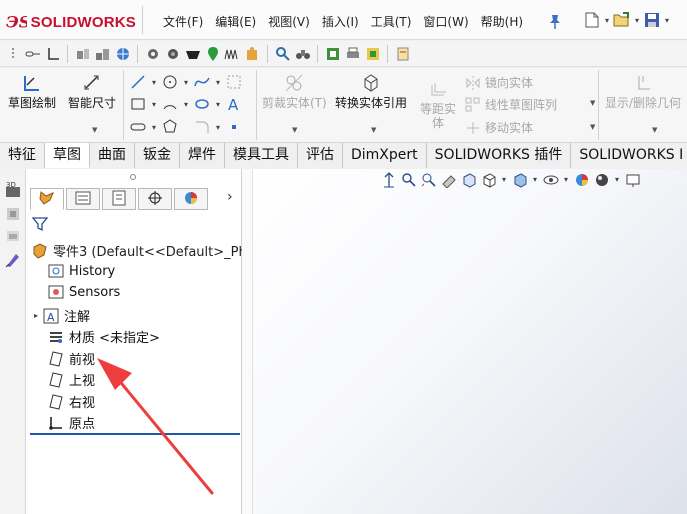 This screenshot has height=514, width=687. What do you see at coordinates (340, 22) in the screenshot?
I see `menu-insert: 插入(I)` at bounding box center [340, 22].